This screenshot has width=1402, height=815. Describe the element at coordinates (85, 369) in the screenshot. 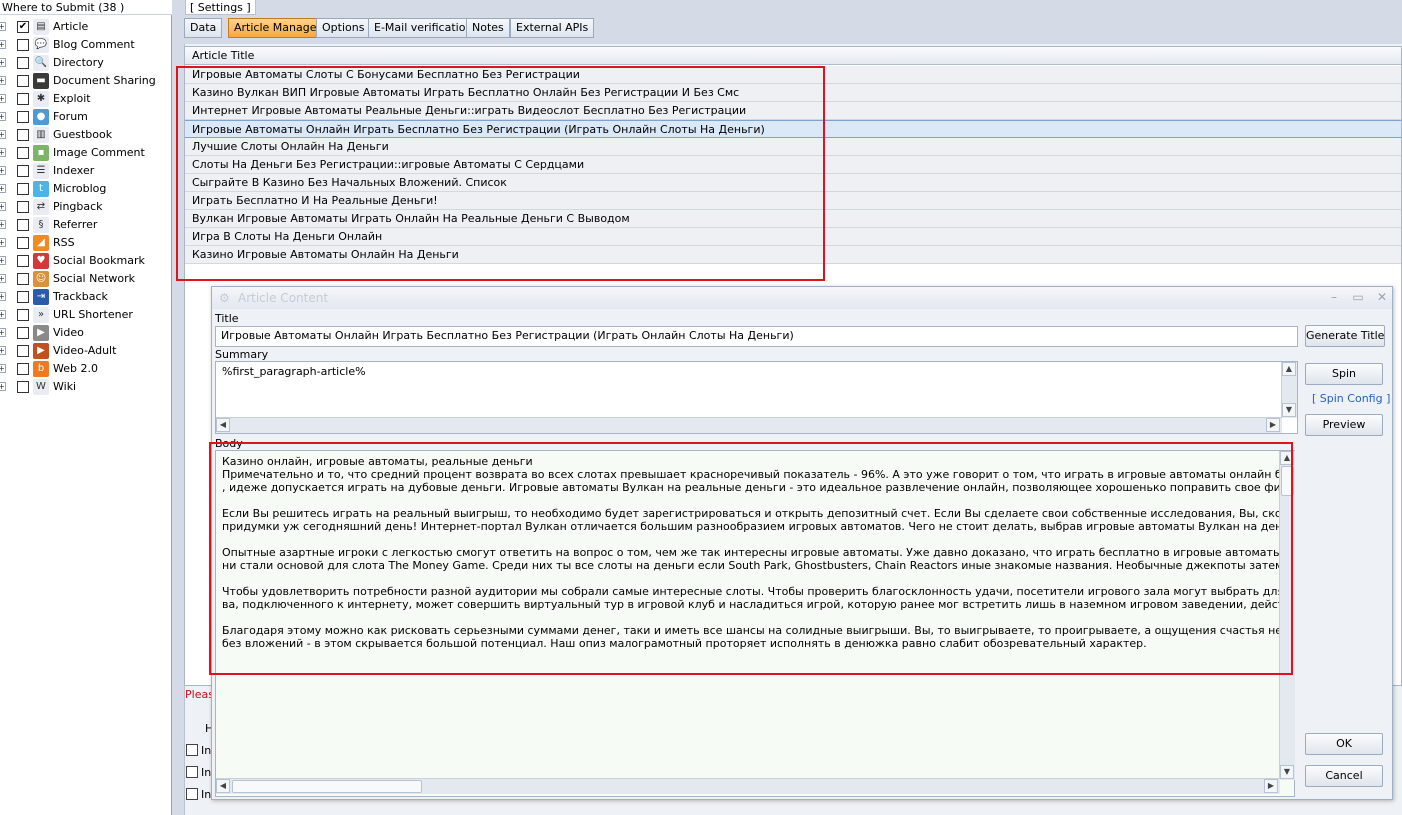

I see `tree-item-web-2-0: + b Web 2.0` at that location.